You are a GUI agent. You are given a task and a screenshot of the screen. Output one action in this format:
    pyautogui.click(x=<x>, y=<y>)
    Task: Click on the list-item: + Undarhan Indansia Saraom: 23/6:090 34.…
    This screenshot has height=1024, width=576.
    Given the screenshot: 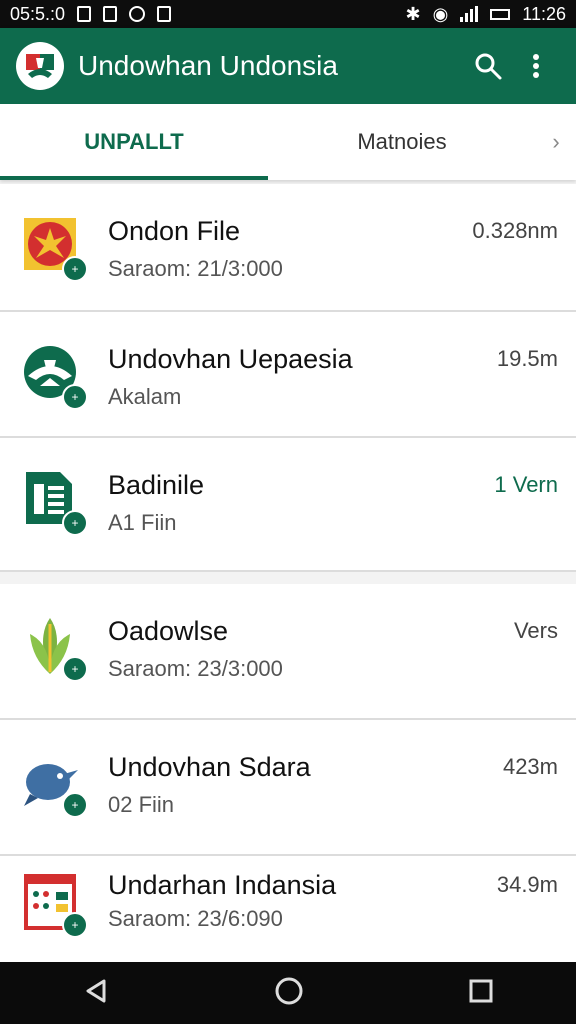 What is the action you would take?
    pyautogui.click(x=288, y=911)
    